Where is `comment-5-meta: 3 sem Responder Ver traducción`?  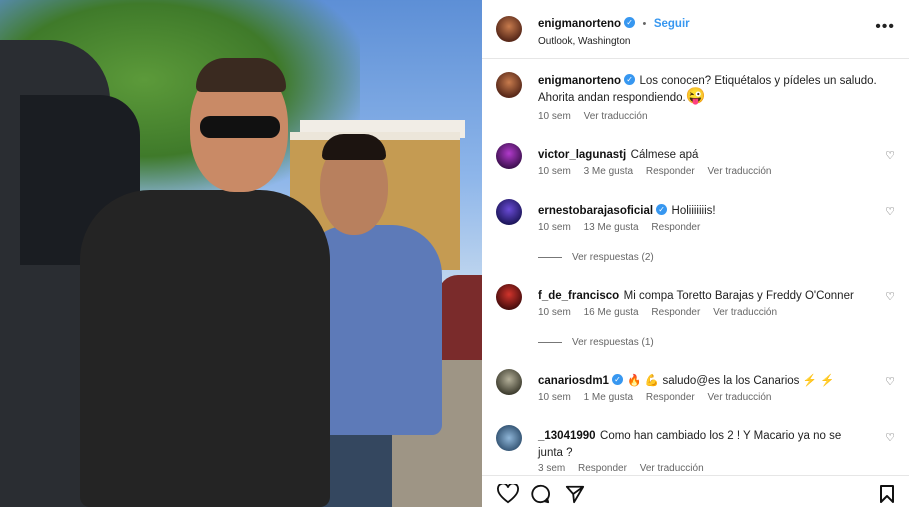
comment-5-meta: 3 sem Responder Ver traducción is located at coordinates (626, 468).